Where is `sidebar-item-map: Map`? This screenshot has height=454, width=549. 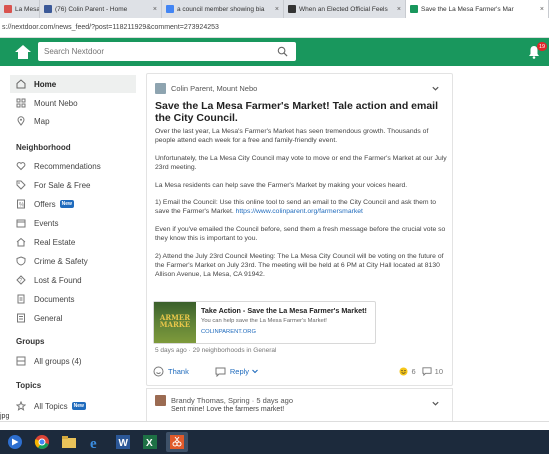 sidebar-item-map: Map is located at coordinates (73, 121).